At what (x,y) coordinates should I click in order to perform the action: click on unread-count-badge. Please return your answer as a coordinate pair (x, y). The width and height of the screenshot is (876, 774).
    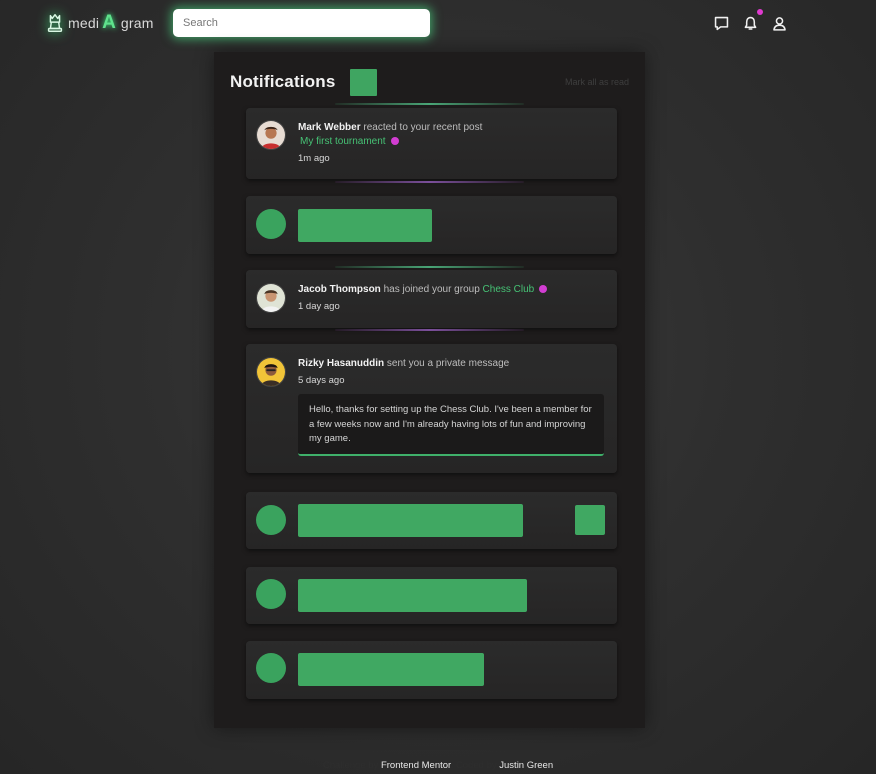
    Looking at the image, I should click on (363, 82).